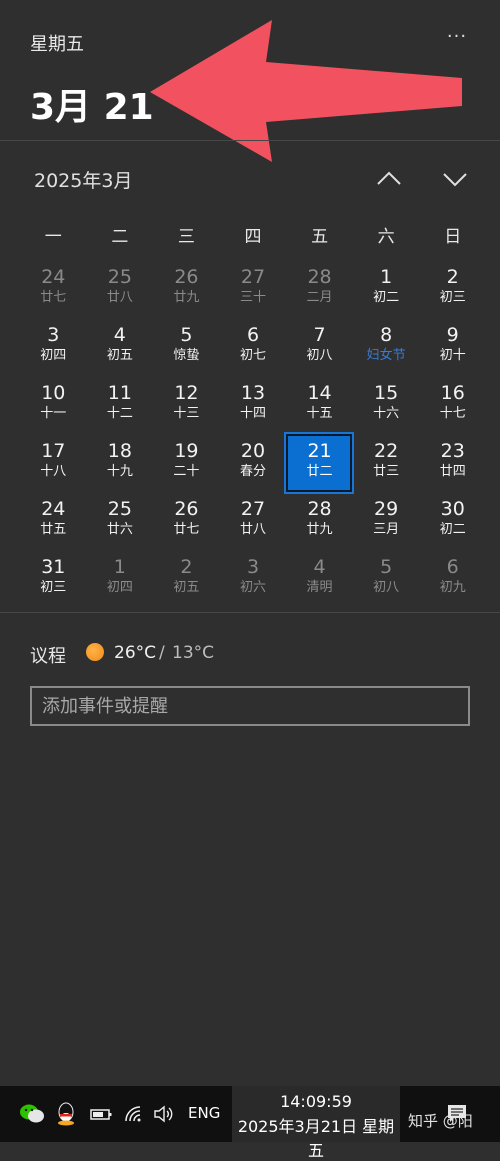  I want to click on previous-month-button, so click(389, 179).